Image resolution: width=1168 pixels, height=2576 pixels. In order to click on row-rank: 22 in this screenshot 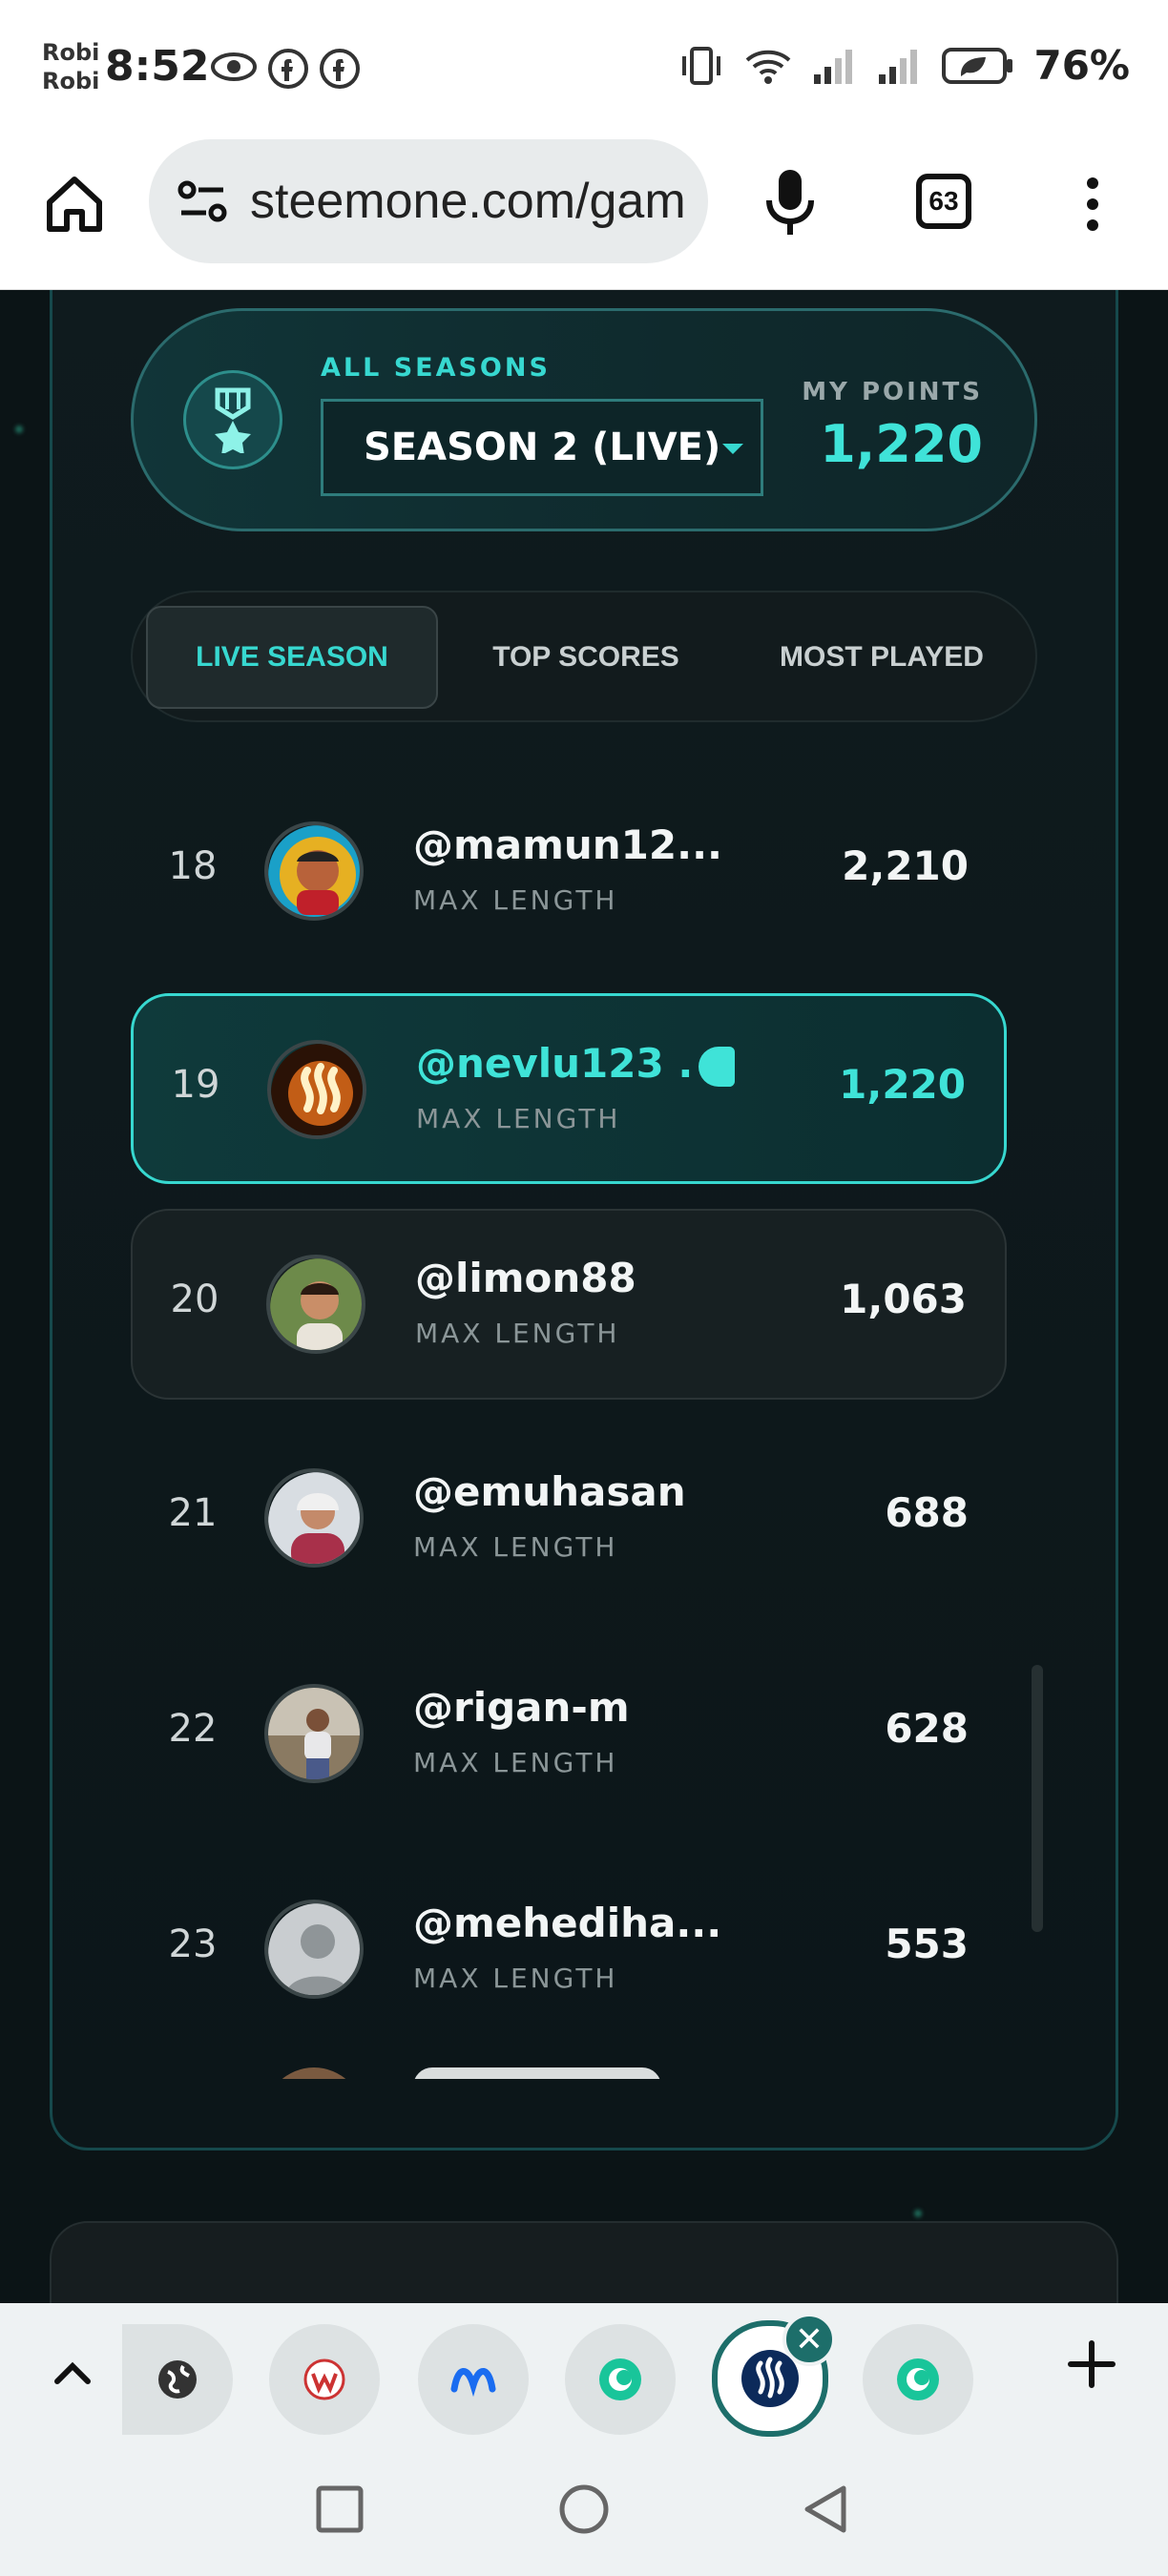, I will do `click(193, 1729)`.